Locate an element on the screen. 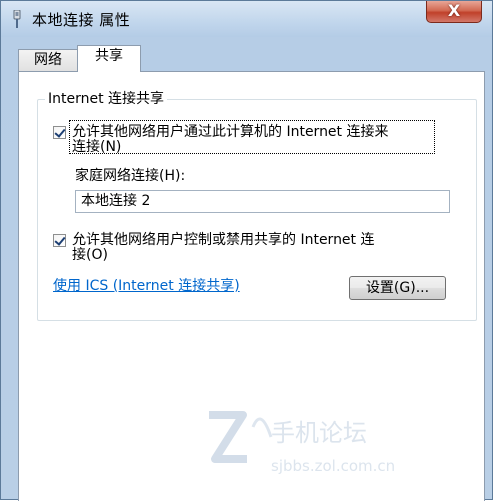 The height and width of the screenshot is (501, 493). close-button: X is located at coordinates (454, 12).